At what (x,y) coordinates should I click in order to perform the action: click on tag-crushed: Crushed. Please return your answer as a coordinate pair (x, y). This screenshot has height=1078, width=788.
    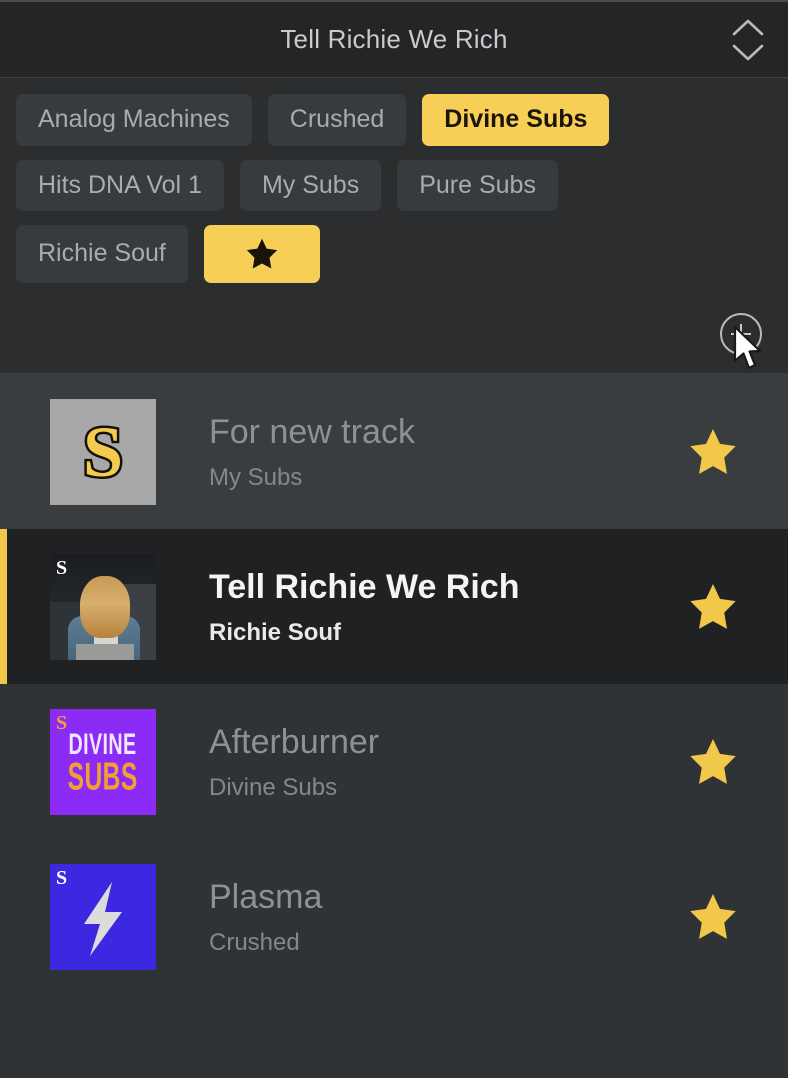
    Looking at the image, I should click on (337, 120).